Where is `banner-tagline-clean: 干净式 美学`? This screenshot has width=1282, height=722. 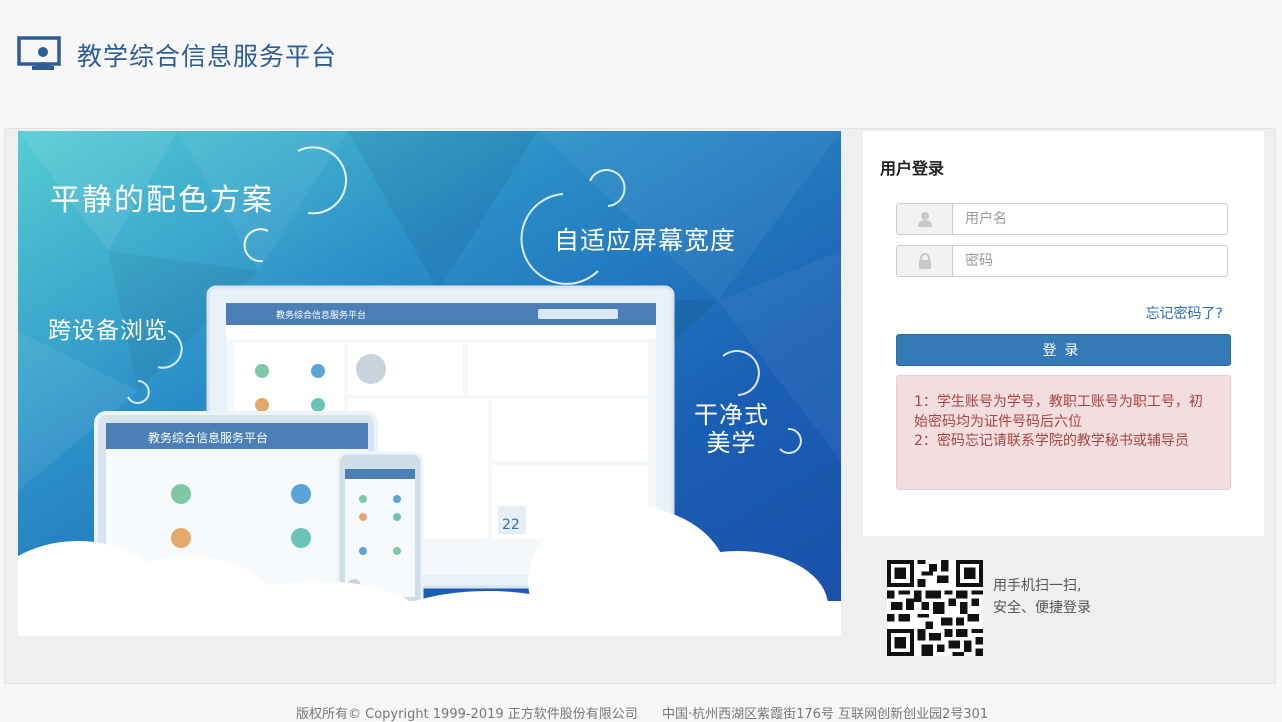
banner-tagline-clean: 干净式 美学 is located at coordinates (731, 429).